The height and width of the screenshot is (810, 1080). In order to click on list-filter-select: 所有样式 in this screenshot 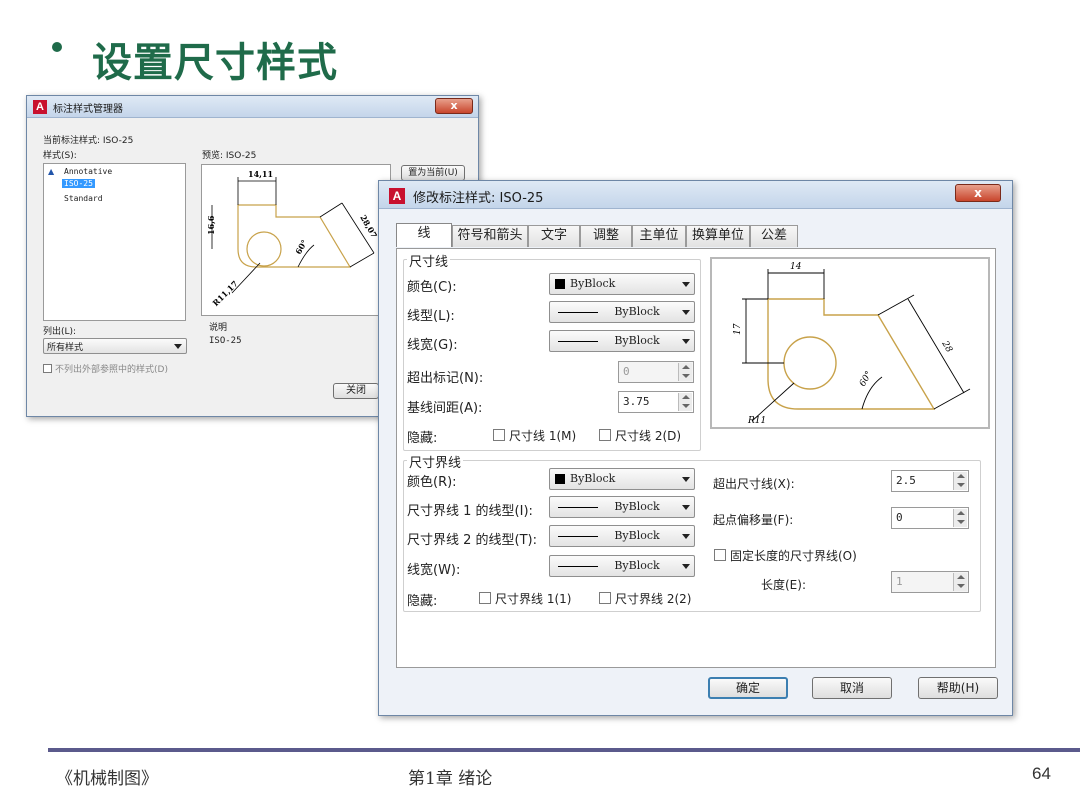, I will do `click(115, 346)`.